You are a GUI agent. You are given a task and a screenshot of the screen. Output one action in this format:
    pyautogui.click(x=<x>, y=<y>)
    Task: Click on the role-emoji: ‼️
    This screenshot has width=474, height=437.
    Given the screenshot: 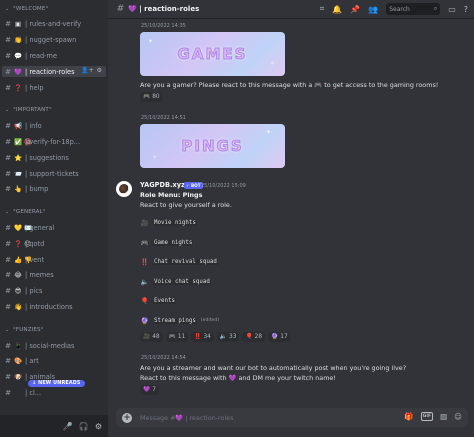 What is the action you would take?
    pyautogui.click(x=144, y=262)
    